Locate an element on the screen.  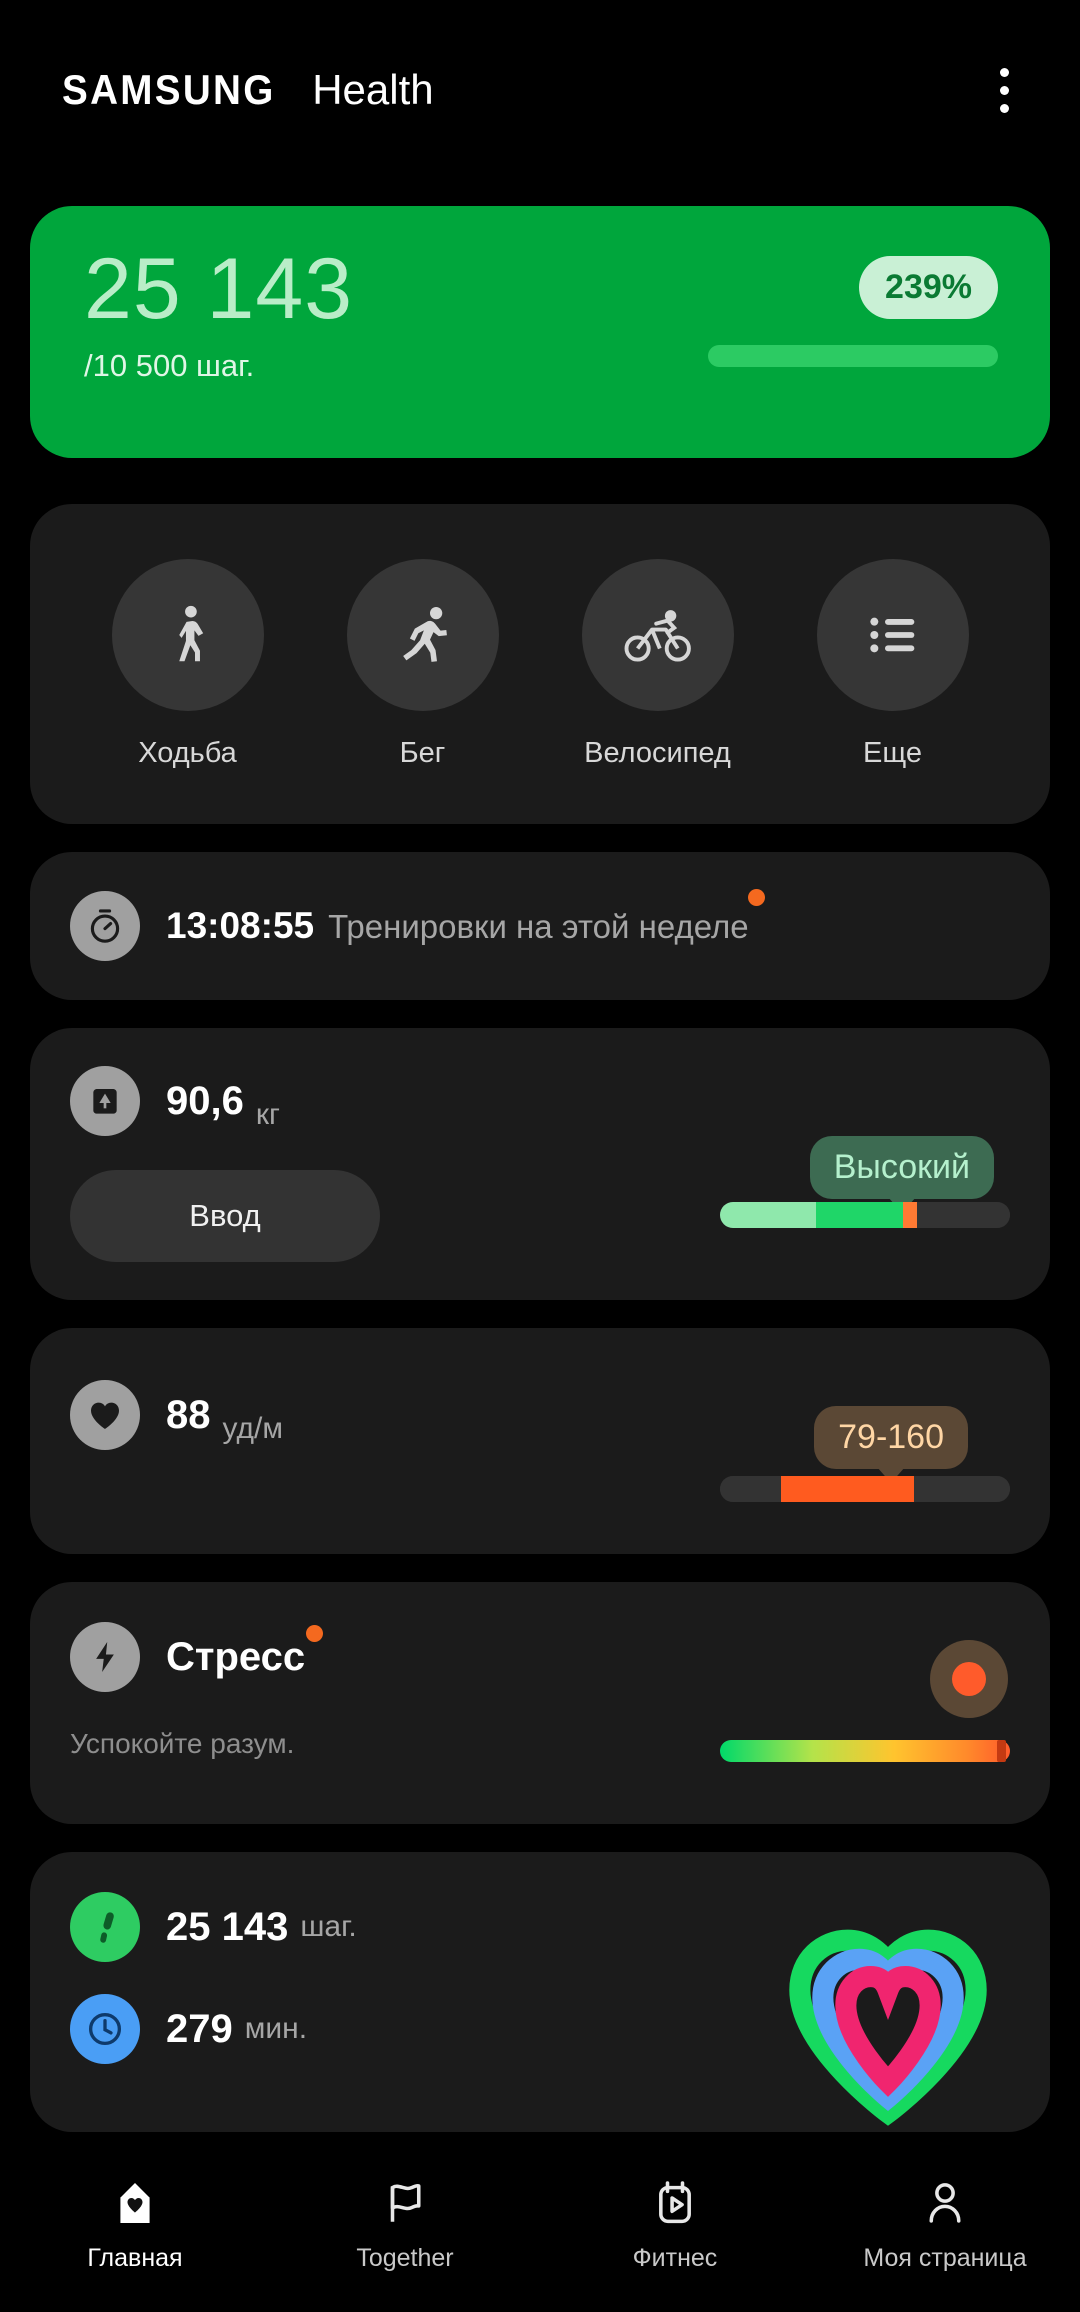
stress-level-dot-icon is located at coordinates (969, 1679).